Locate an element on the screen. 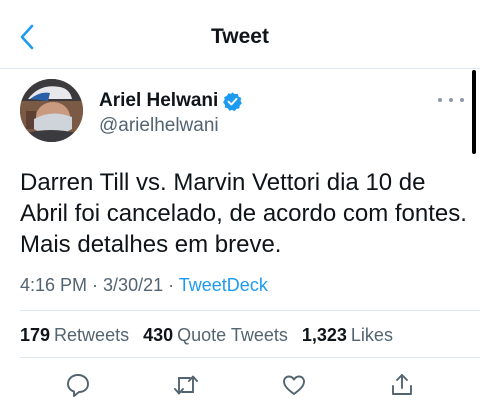  quotes-label: Quote Tweets is located at coordinates (232, 335).